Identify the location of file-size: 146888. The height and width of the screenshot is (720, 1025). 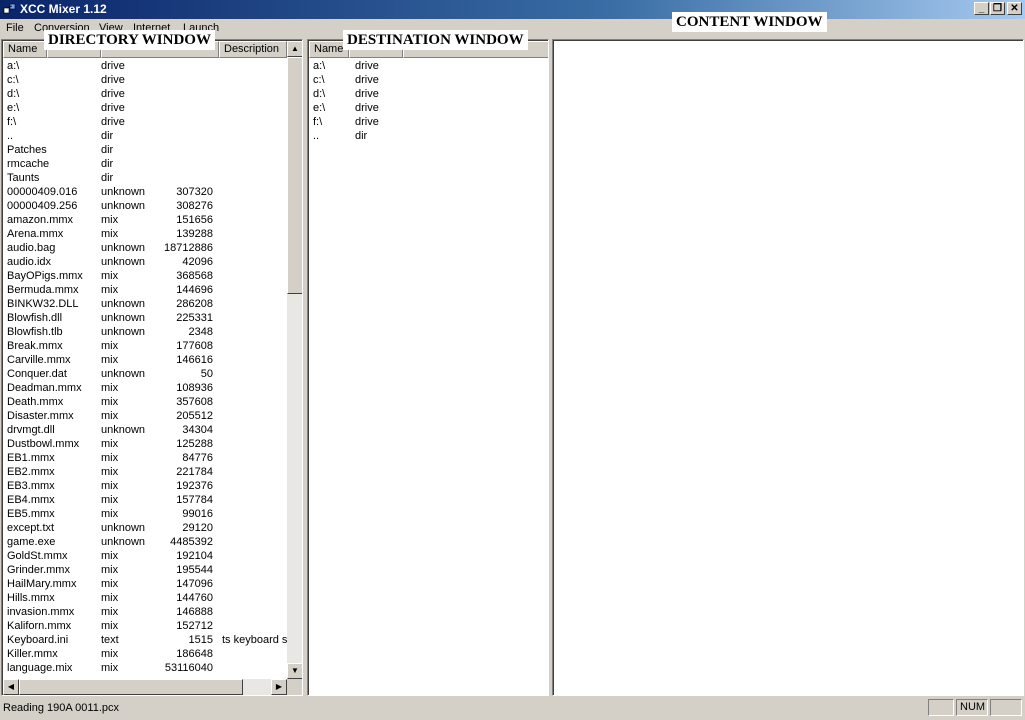
(194, 612).